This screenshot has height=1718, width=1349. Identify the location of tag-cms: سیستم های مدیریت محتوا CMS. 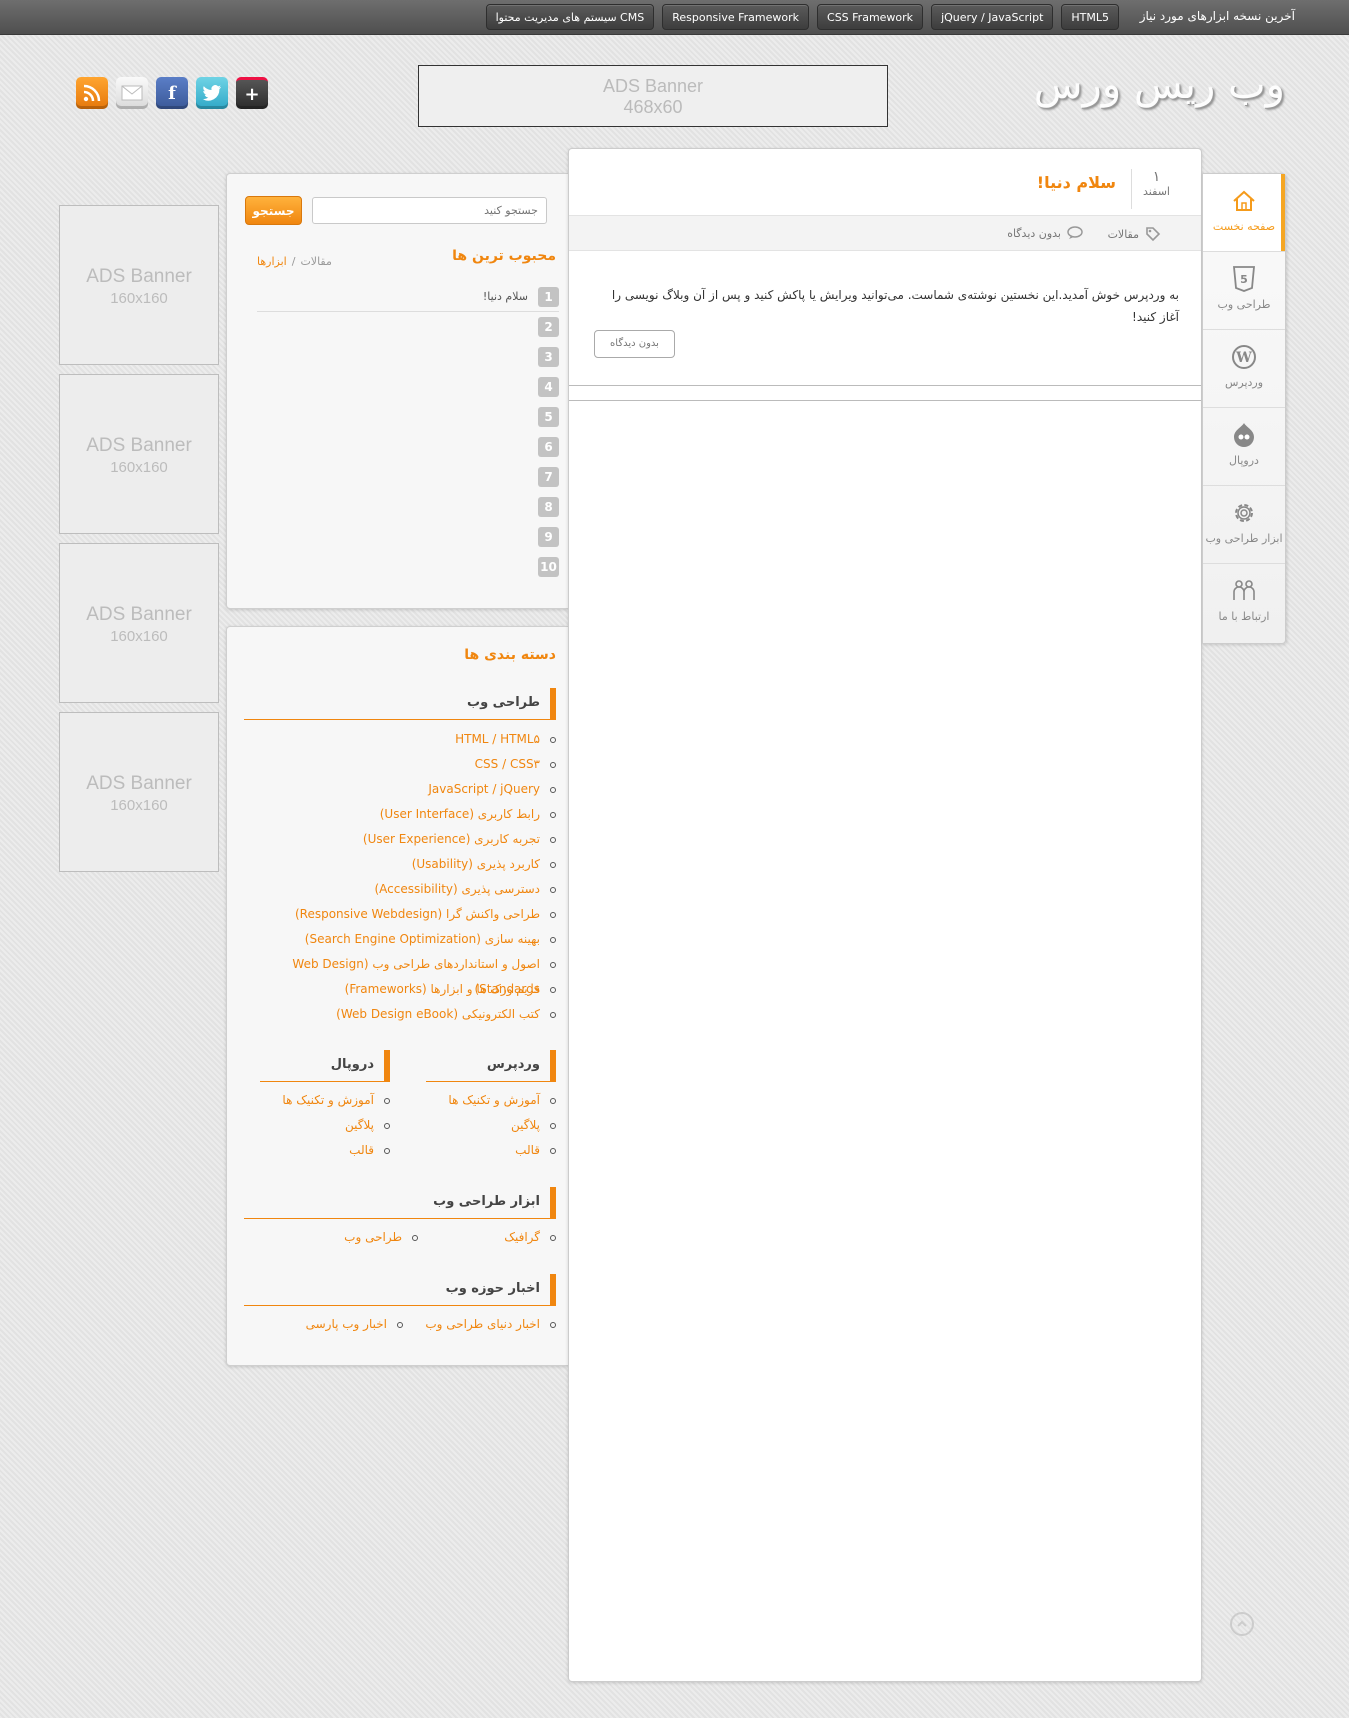
(570, 17).